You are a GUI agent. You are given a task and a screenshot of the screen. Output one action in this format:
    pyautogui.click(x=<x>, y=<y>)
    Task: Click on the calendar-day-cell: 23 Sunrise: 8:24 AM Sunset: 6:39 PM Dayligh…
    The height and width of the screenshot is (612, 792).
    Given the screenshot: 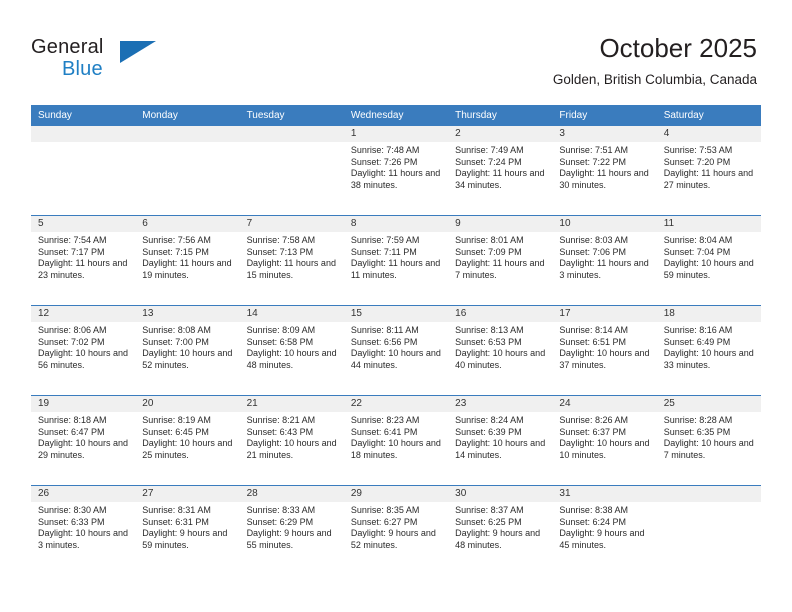 What is the action you would take?
    pyautogui.click(x=500, y=440)
    